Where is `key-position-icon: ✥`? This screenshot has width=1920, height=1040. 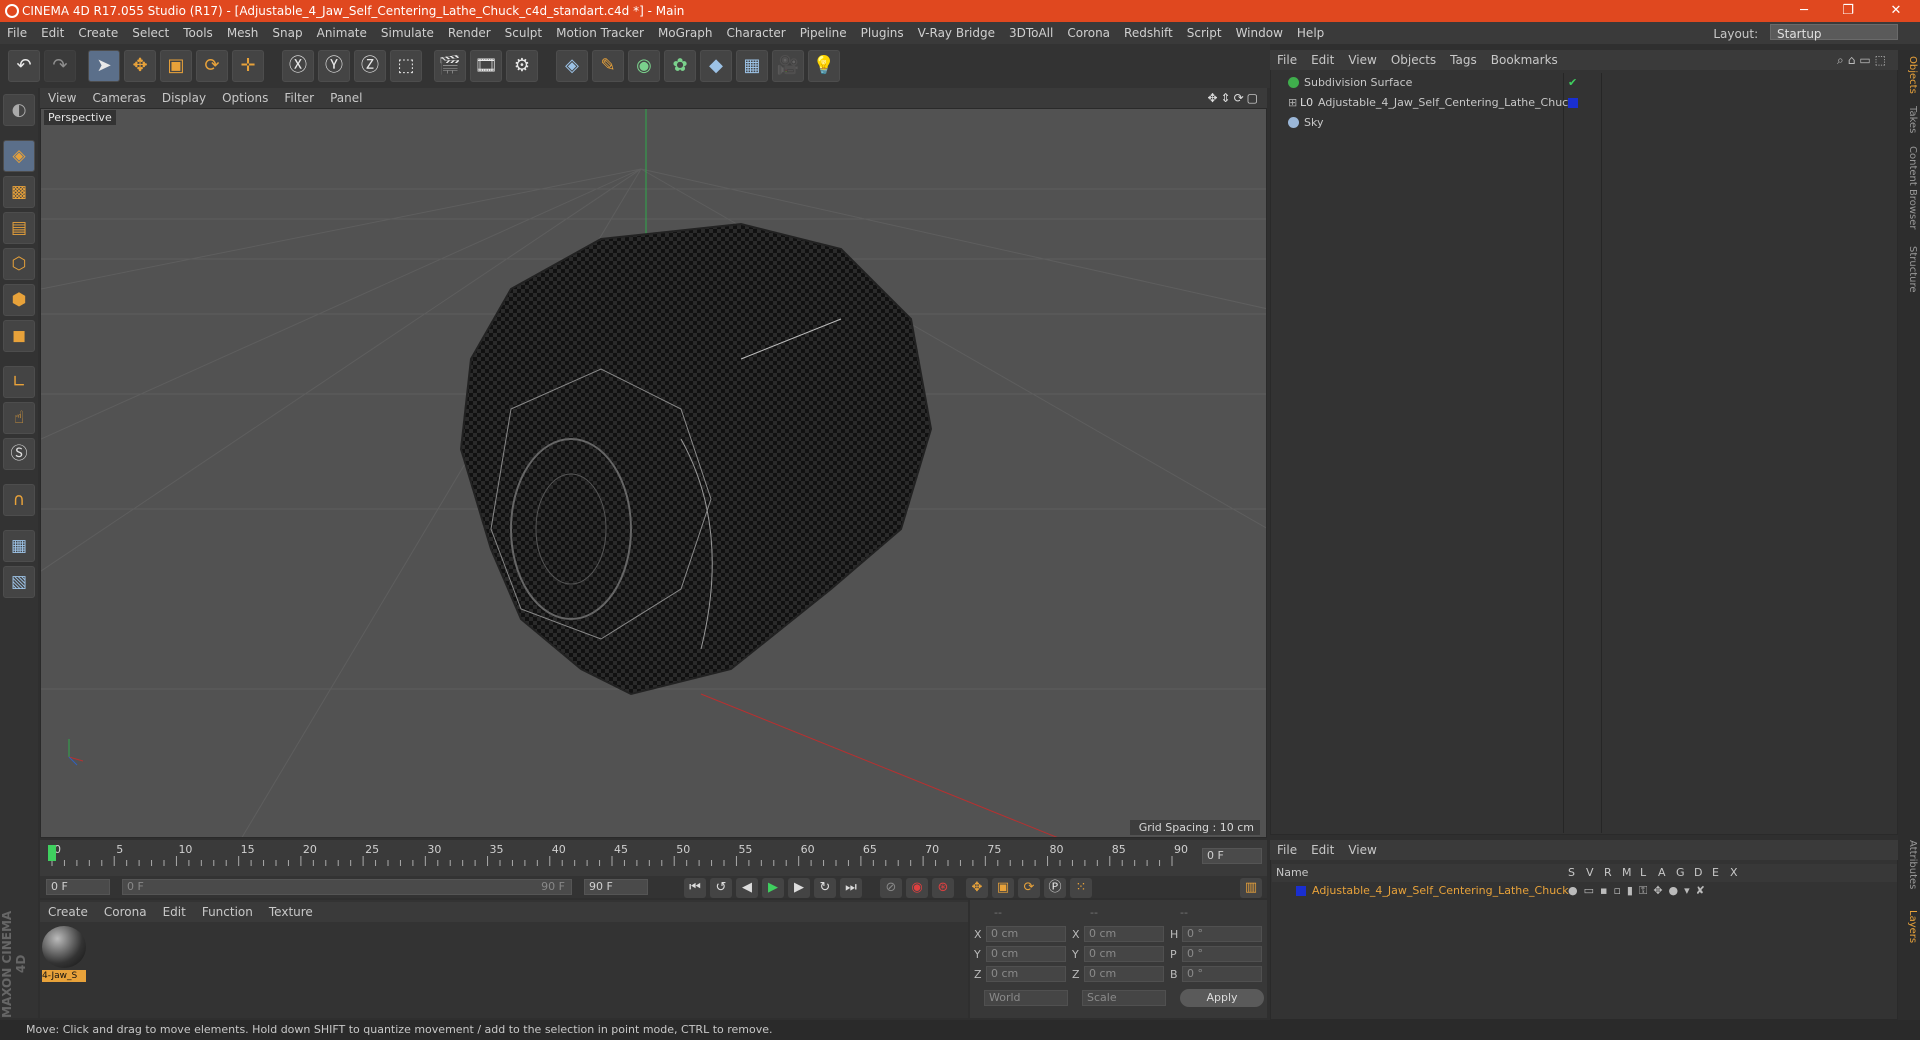
key-position-icon: ✥ is located at coordinates (977, 888).